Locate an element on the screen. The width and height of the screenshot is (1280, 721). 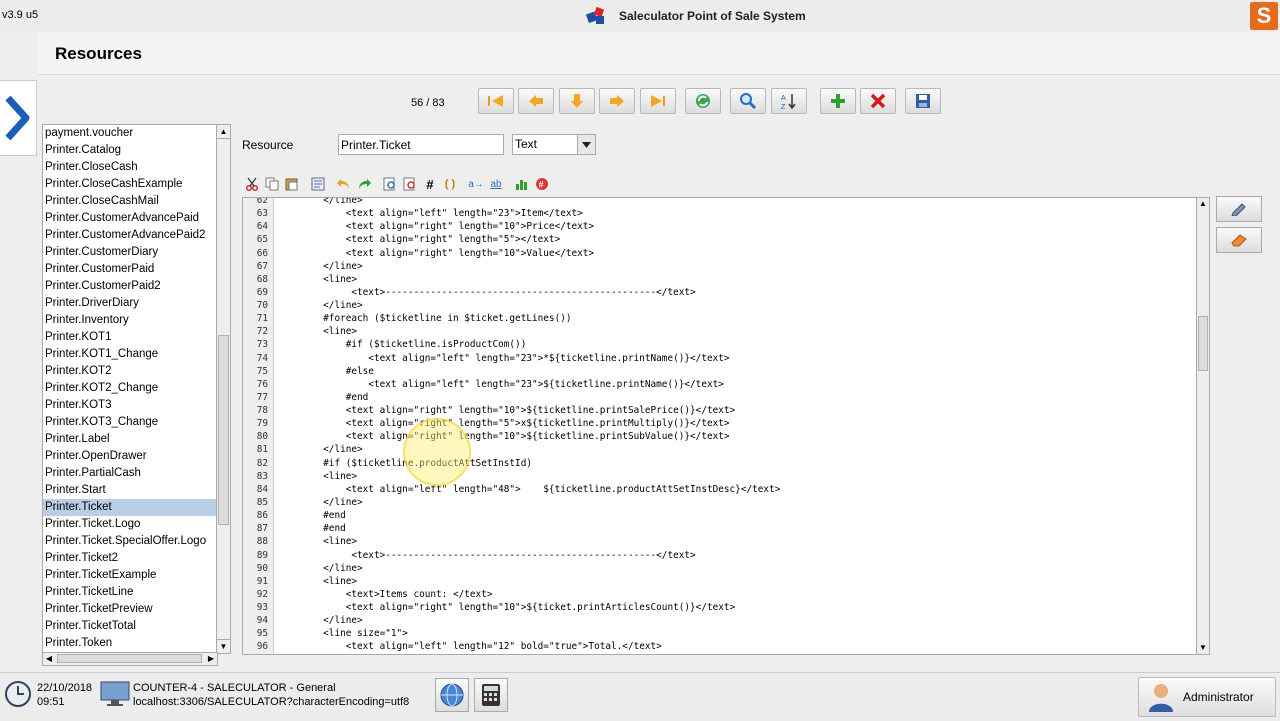
resource-list-item: Printer.CustomerPaid2 is located at coordinates (130, 286).